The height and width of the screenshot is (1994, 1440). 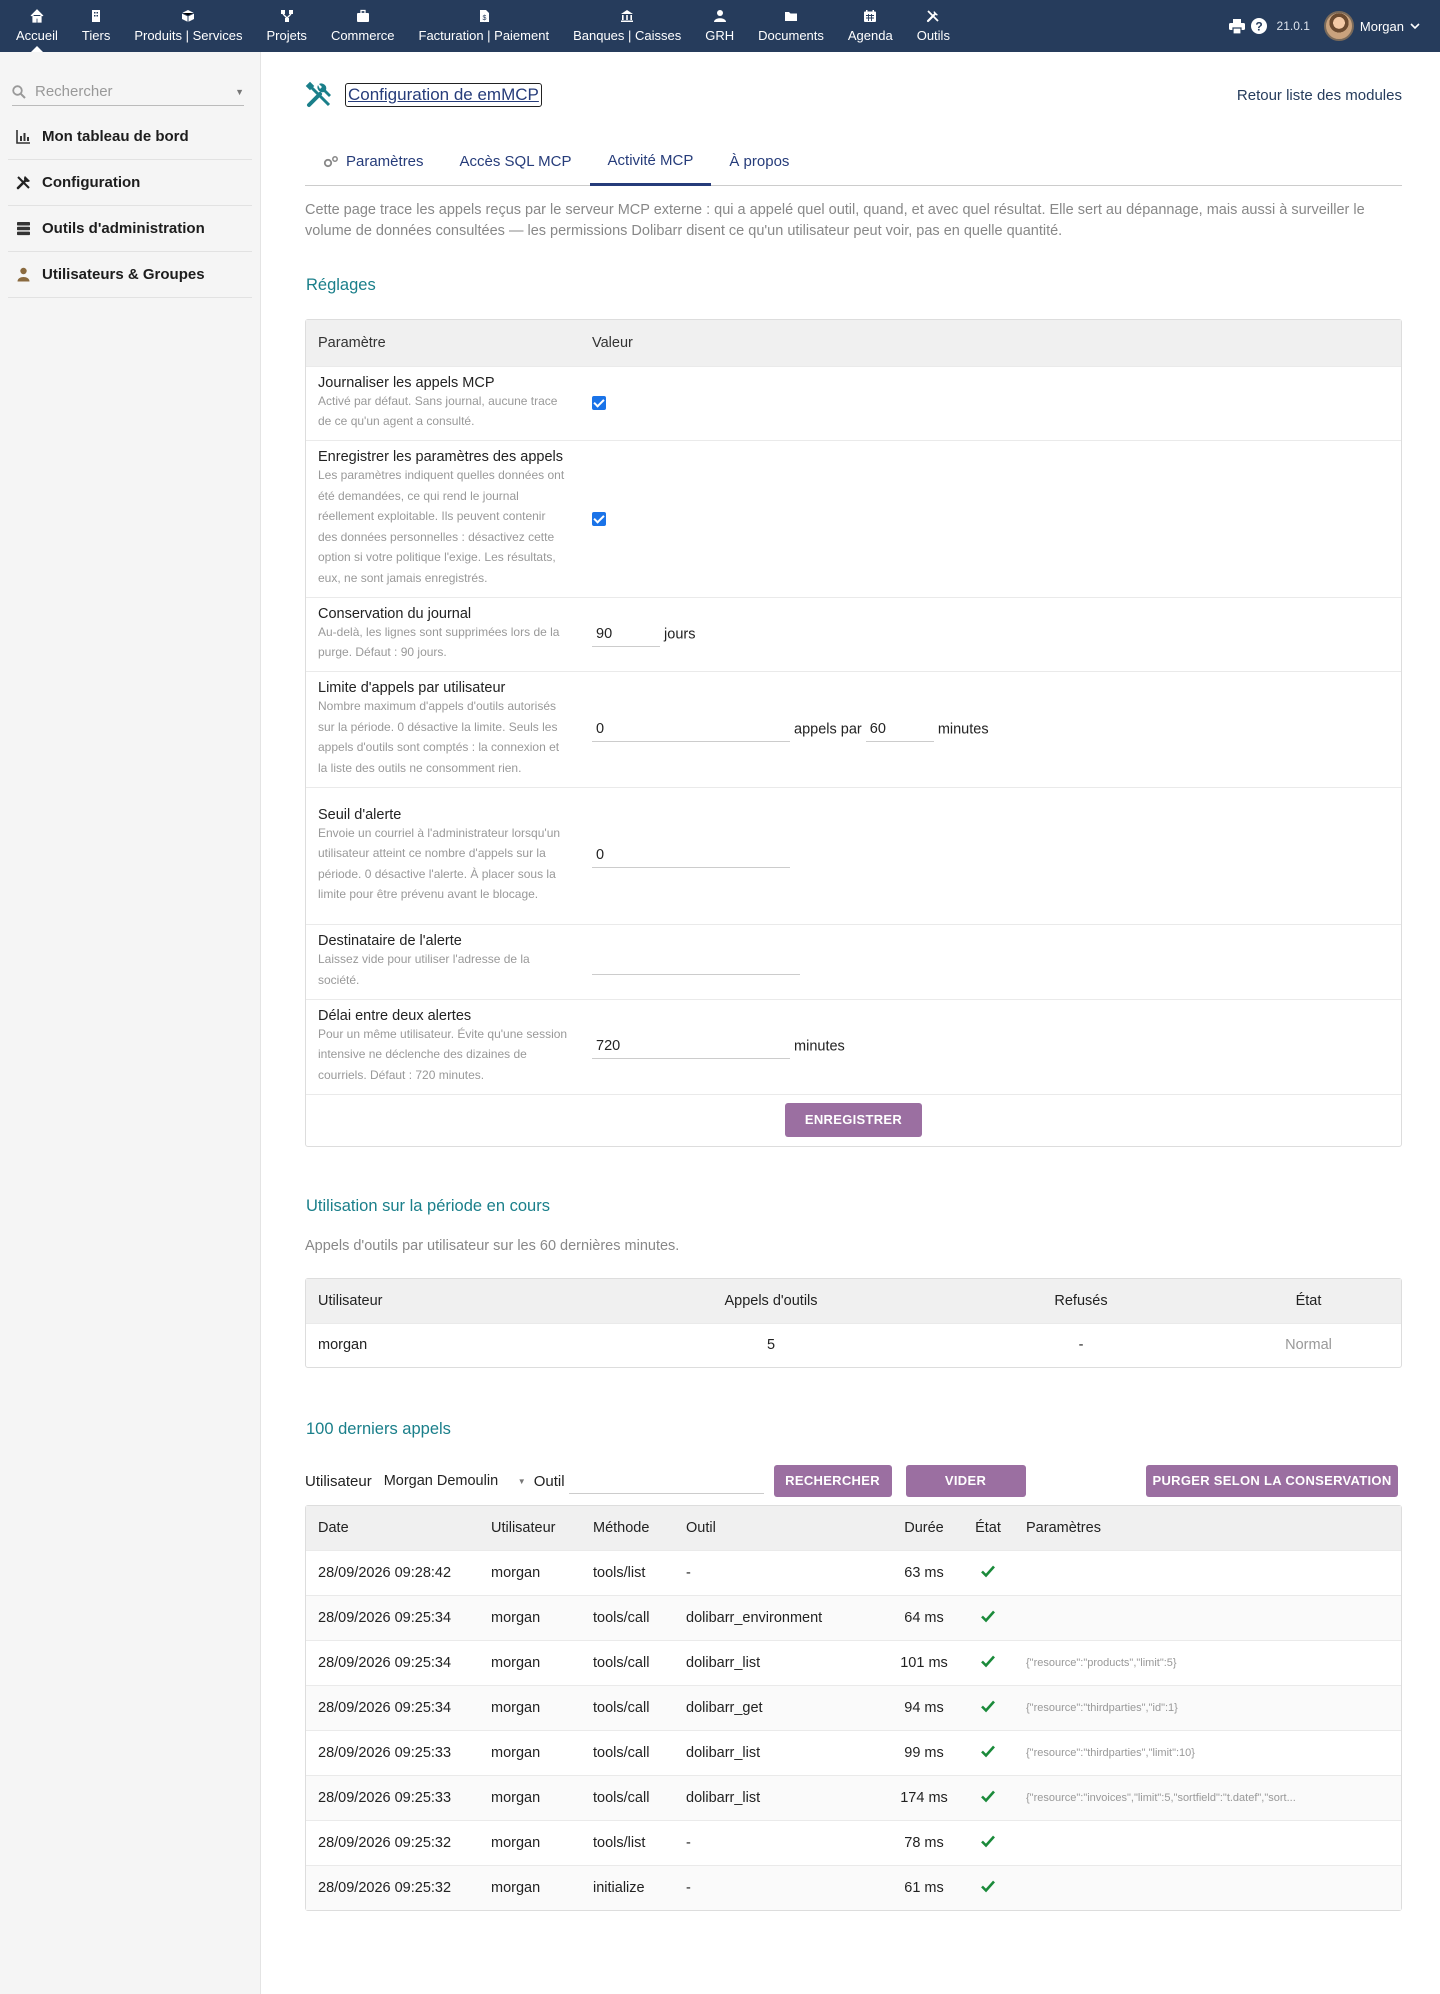 I want to click on invoice-icon: $, so click(x=484, y=16).